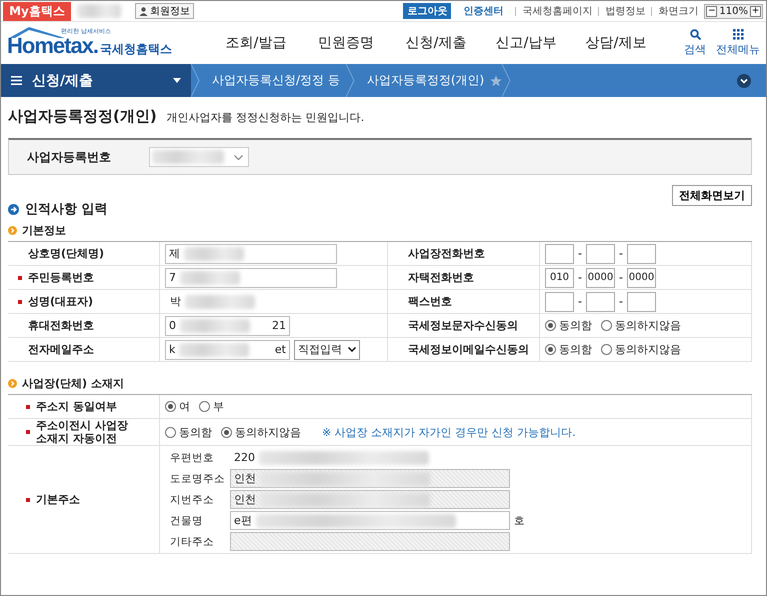 The width and height of the screenshot is (767, 596). I want to click on field-label: 성명(대표자), so click(61, 301).